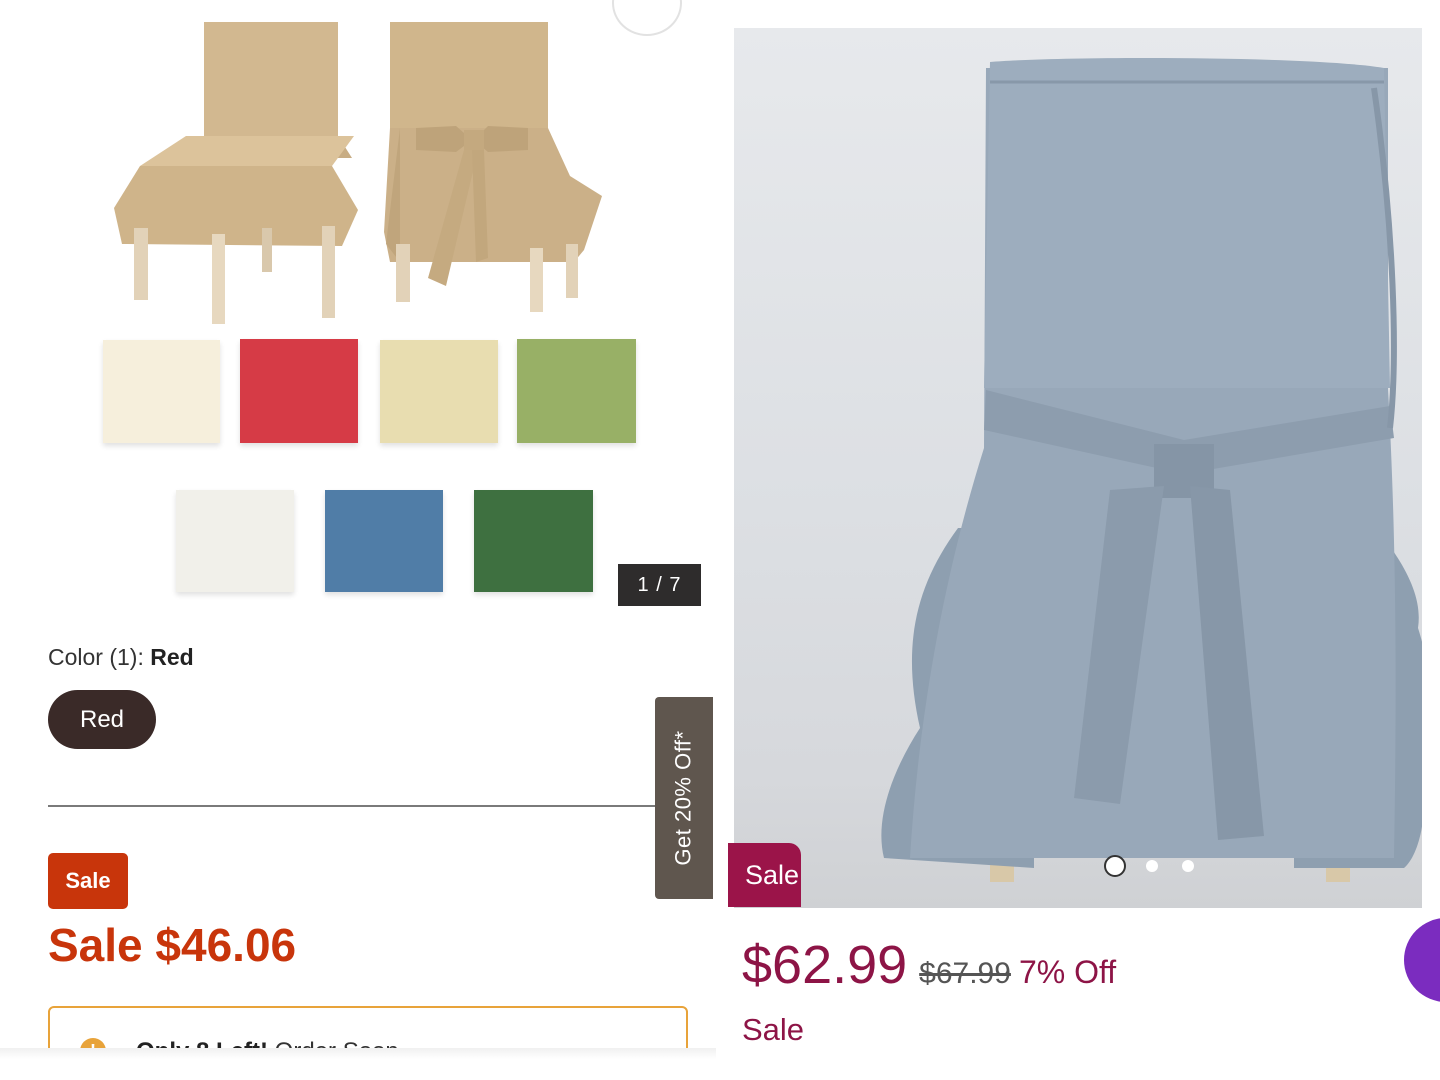  What do you see at coordinates (647, 18) in the screenshot?
I see `share-icon` at bounding box center [647, 18].